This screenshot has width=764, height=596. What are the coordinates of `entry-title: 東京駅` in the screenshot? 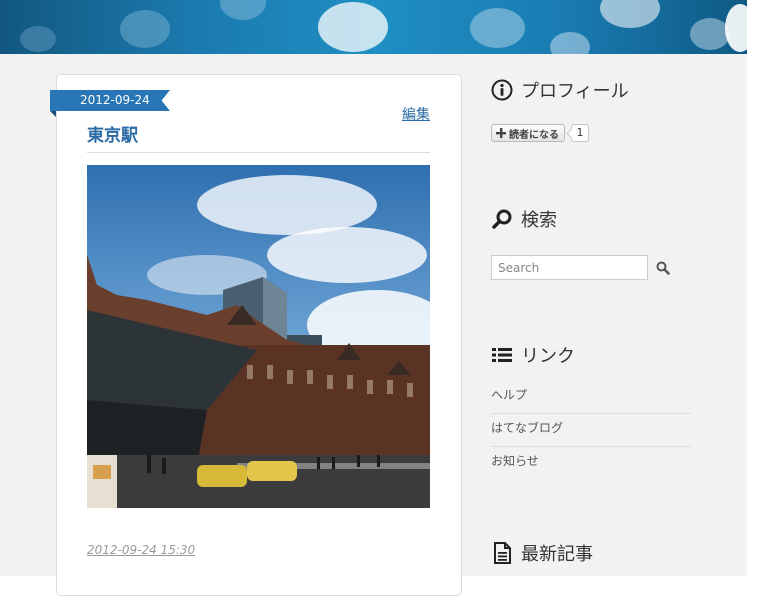 It's located at (112, 133).